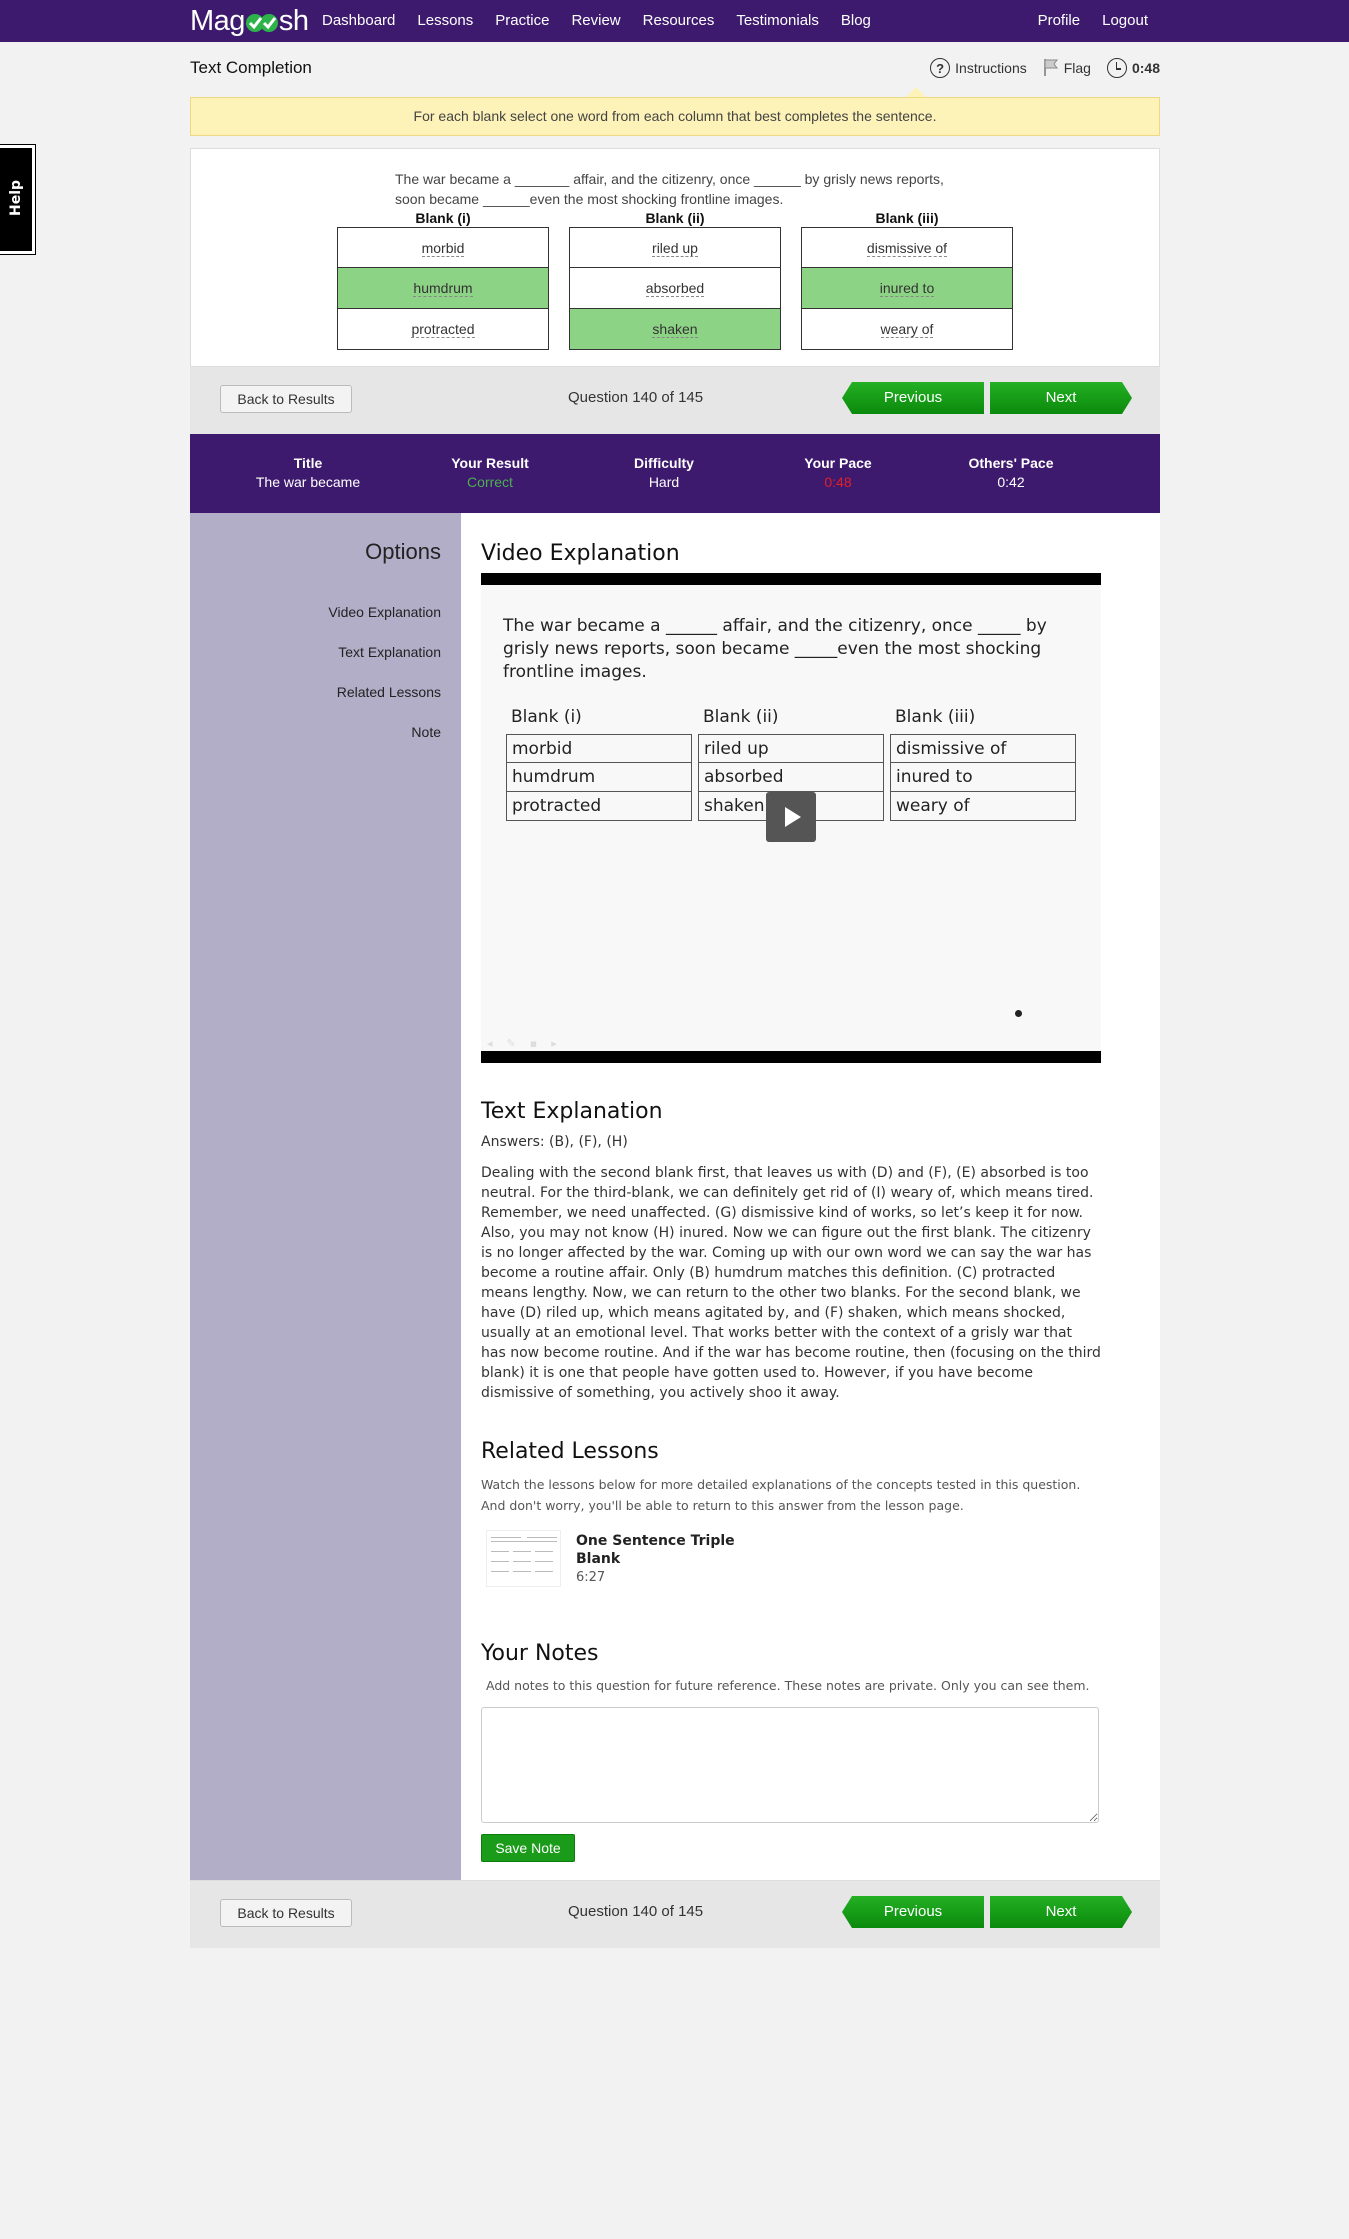 Image resolution: width=1349 pixels, height=2239 pixels. What do you see at coordinates (1018, 1013) in the screenshot?
I see `video-cursor-icon` at bounding box center [1018, 1013].